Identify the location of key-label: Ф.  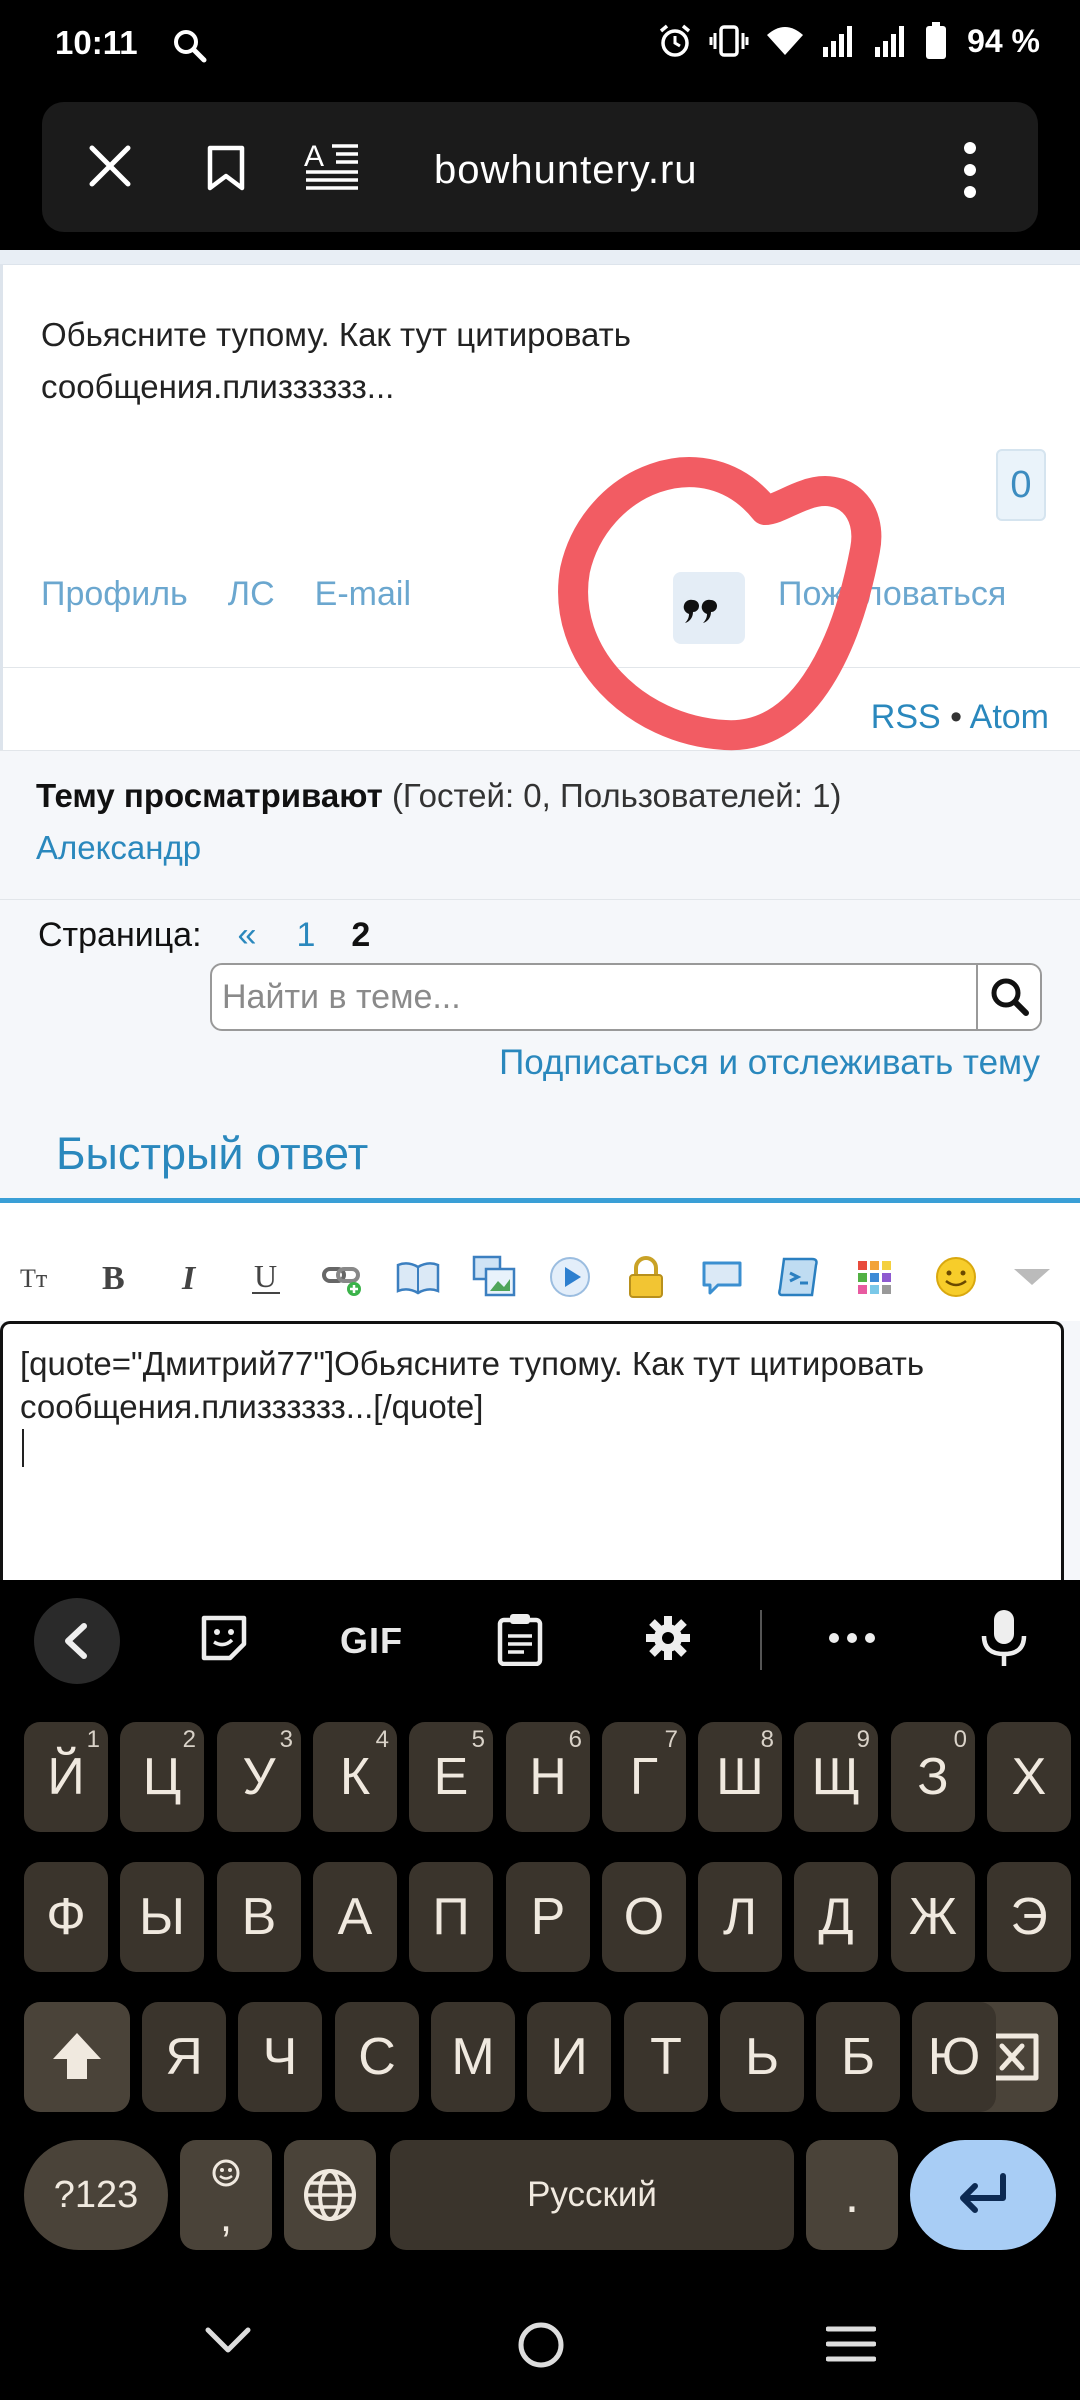
(66, 1917).